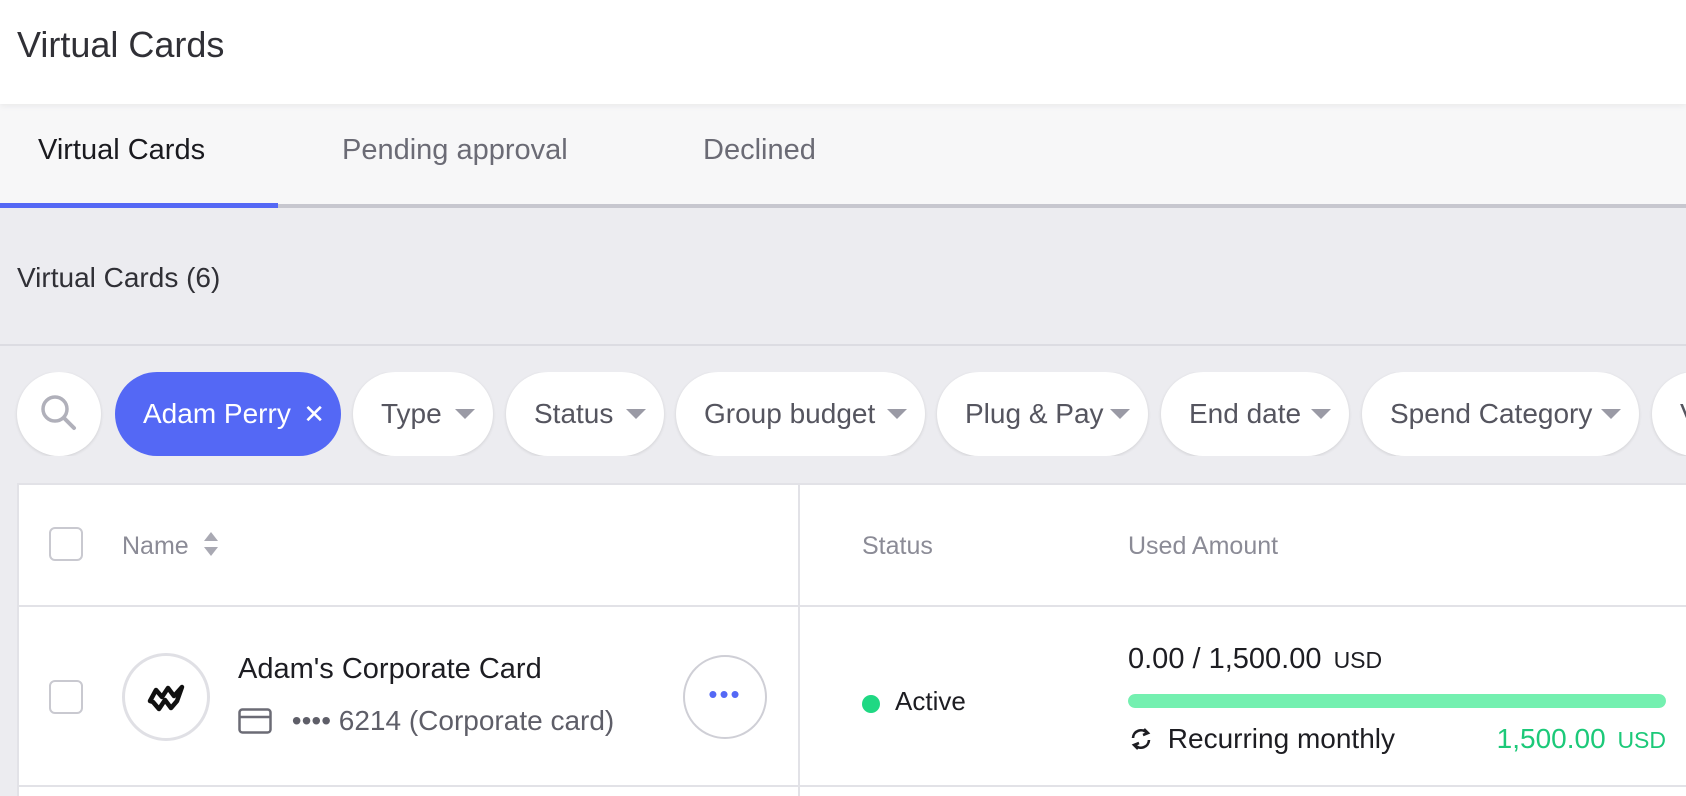  I want to click on filter-more: V, so click(1669, 414).